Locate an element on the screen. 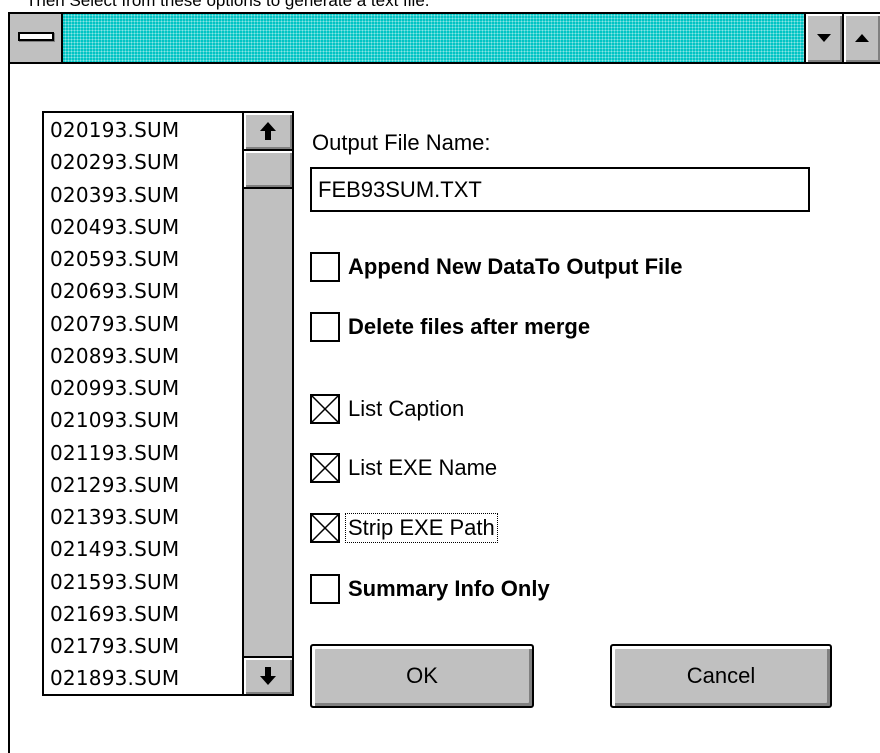 The width and height of the screenshot is (880, 753). delete-after-merge-option: Delete files after merge is located at coordinates (451, 327).